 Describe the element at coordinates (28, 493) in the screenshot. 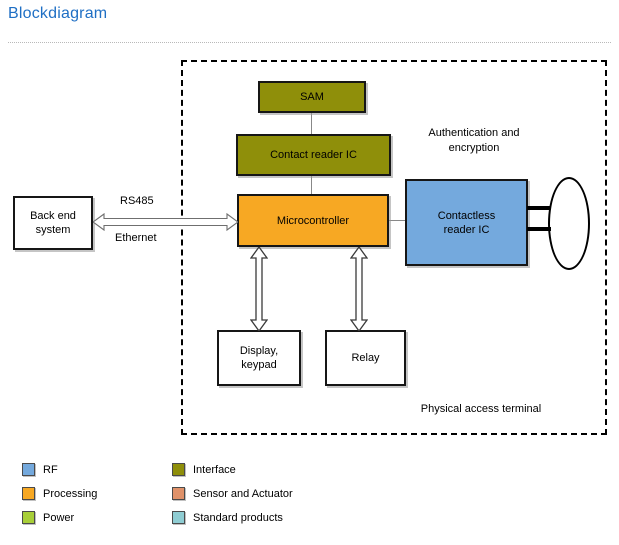

I see `legend-swatch-processing` at that location.